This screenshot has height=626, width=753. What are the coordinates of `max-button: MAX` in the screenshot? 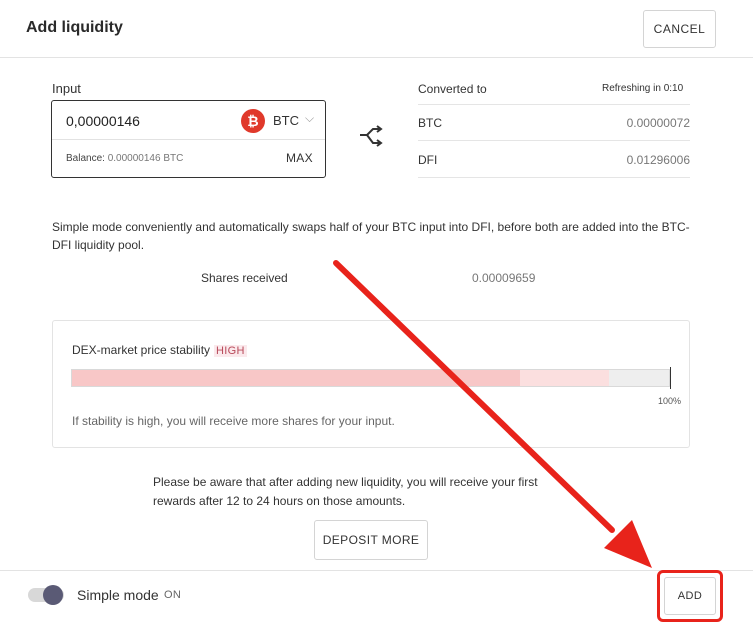 It's located at (299, 158).